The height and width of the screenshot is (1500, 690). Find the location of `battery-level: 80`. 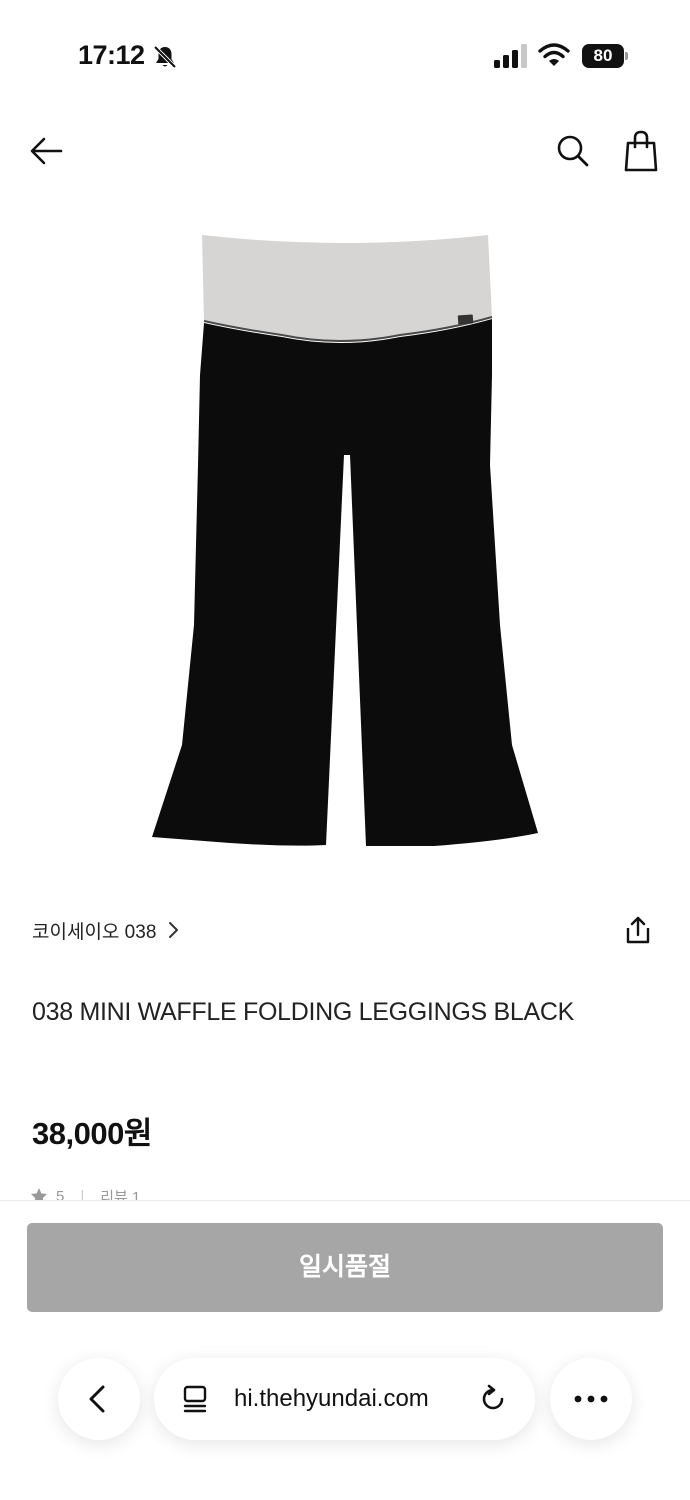

battery-level: 80 is located at coordinates (603, 56).